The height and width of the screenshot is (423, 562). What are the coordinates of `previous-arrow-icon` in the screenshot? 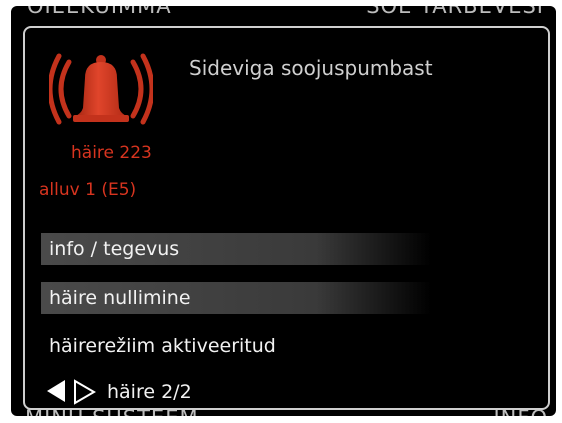 It's located at (56, 391).